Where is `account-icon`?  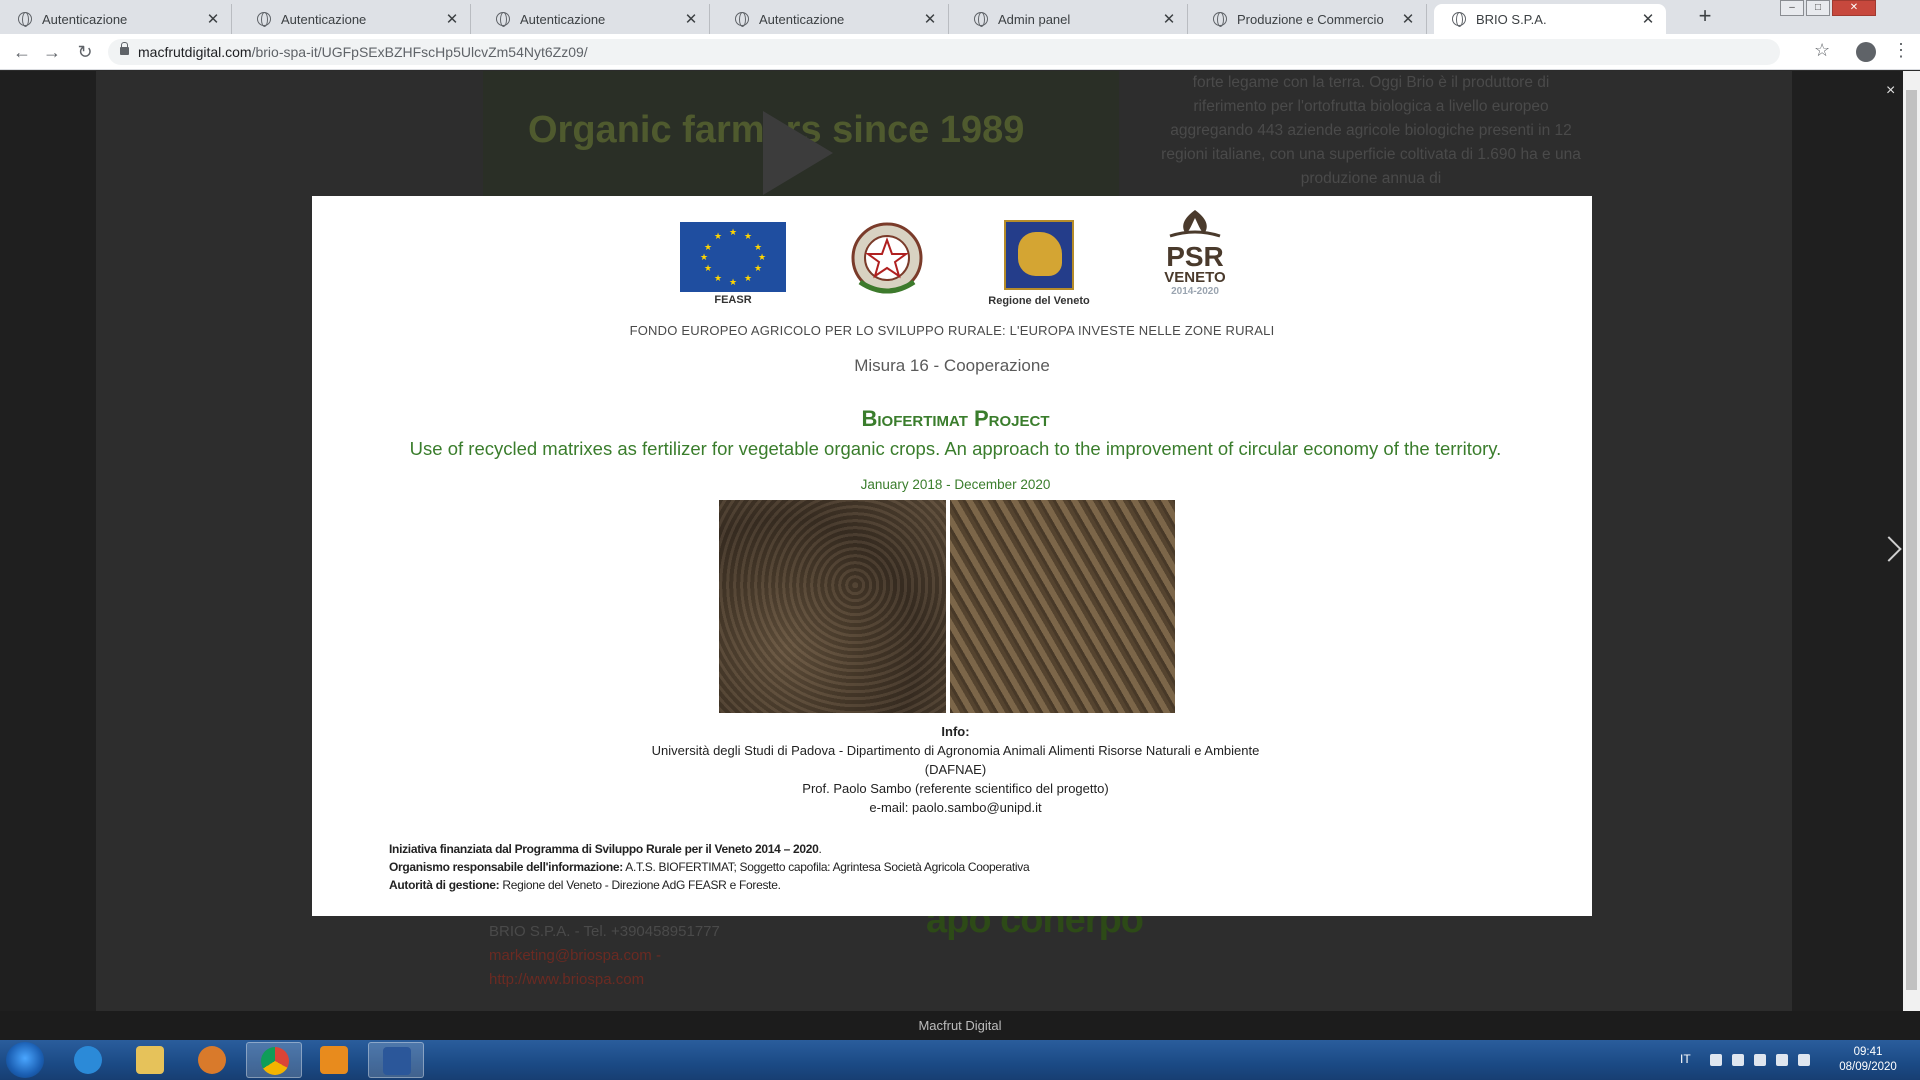 account-icon is located at coordinates (1866, 52).